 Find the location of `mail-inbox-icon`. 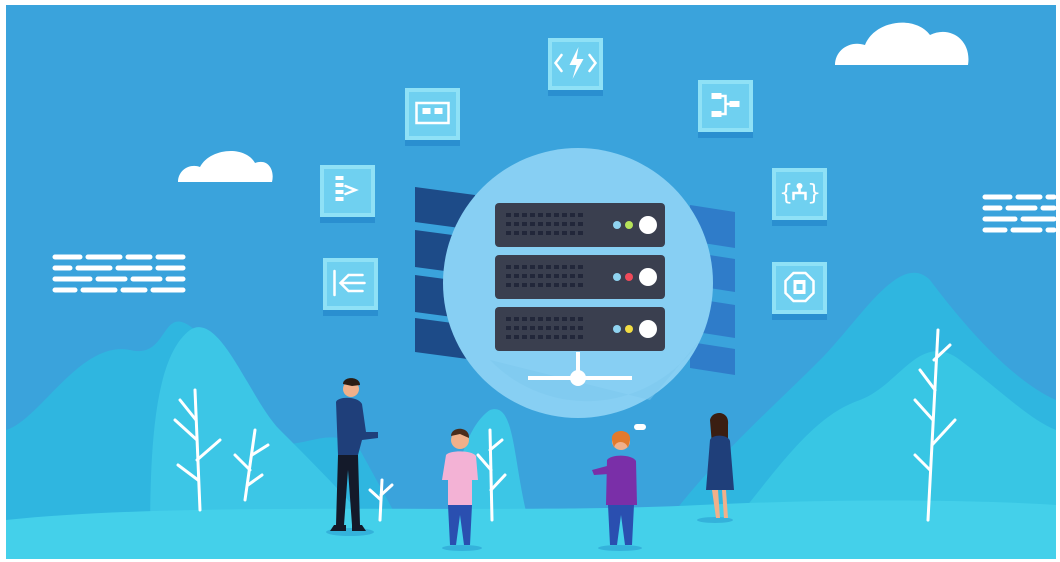

mail-inbox-icon is located at coordinates (432, 117).